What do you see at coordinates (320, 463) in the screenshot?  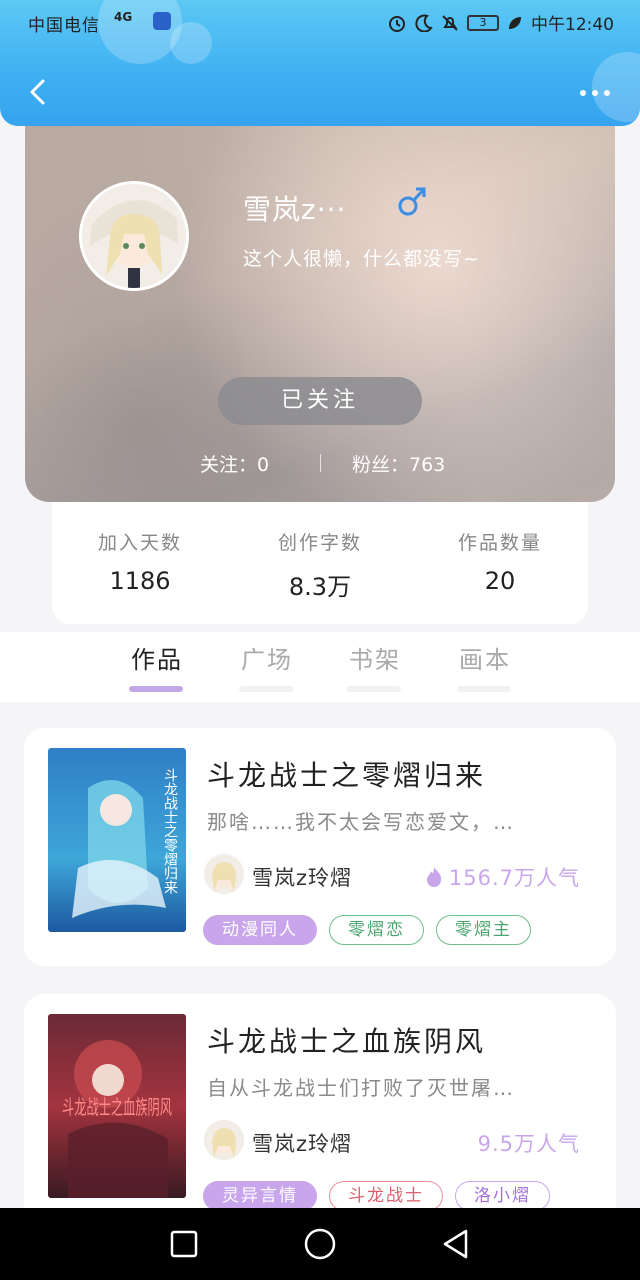 I see `divider` at bounding box center [320, 463].